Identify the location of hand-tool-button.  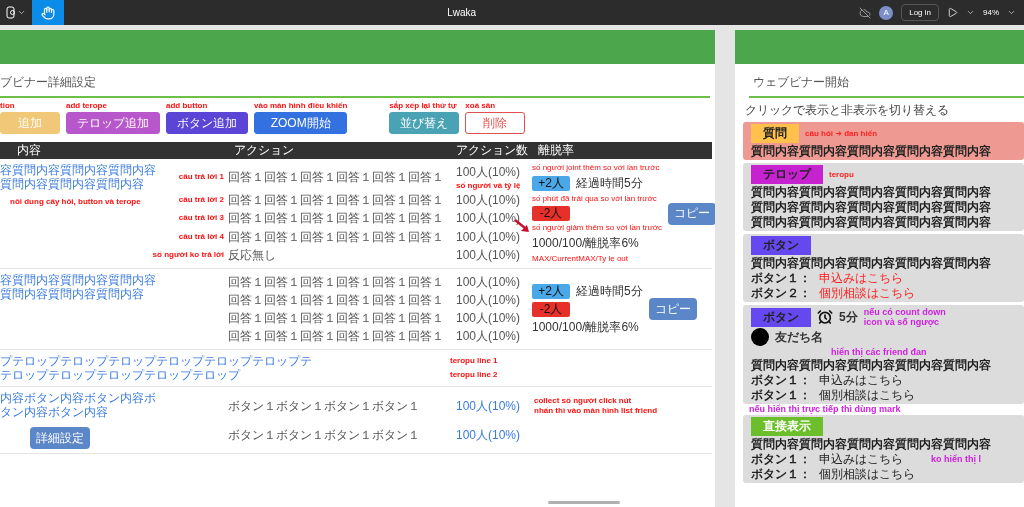
(48, 12).